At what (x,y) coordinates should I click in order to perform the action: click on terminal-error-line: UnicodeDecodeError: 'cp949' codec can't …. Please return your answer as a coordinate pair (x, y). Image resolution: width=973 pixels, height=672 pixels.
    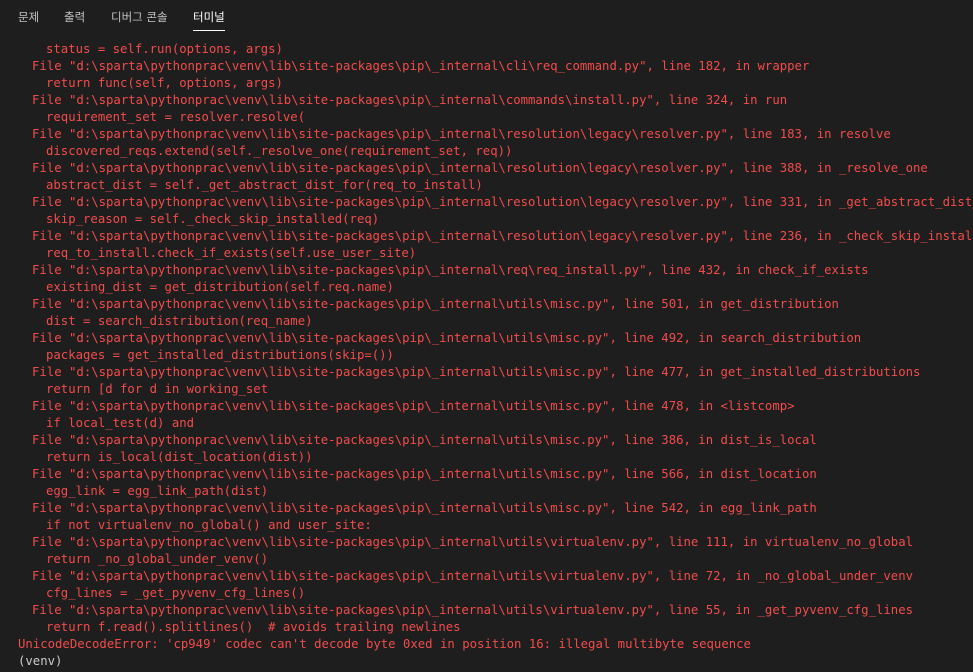
    Looking at the image, I should click on (384, 644).